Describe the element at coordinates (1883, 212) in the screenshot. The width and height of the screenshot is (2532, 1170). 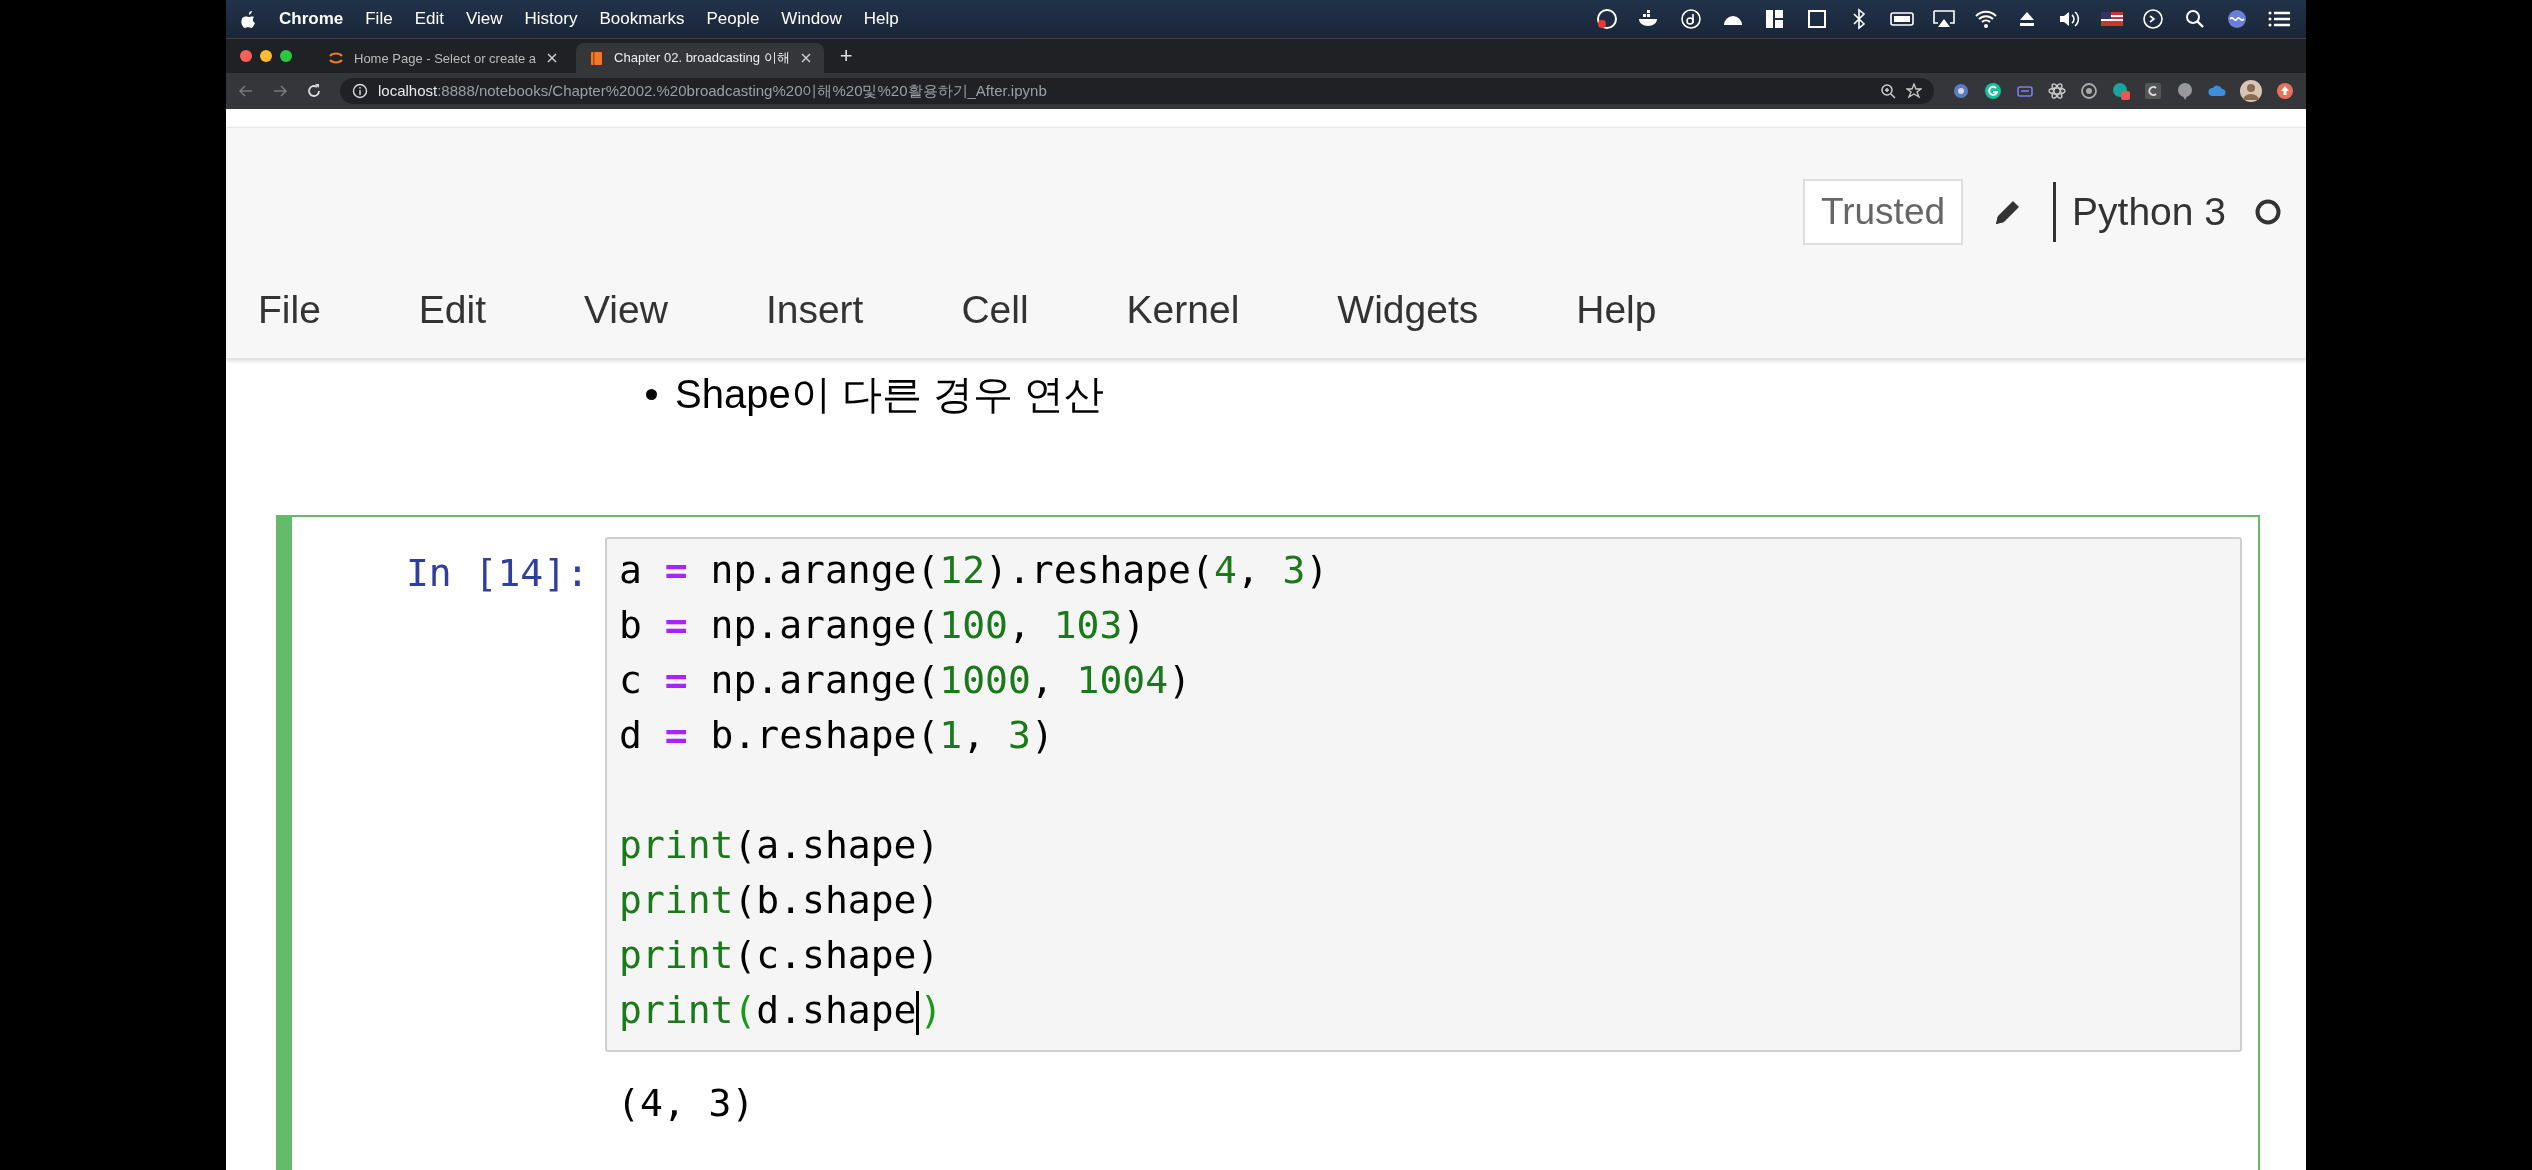
I see `trusted-indicator: Trusted` at that location.